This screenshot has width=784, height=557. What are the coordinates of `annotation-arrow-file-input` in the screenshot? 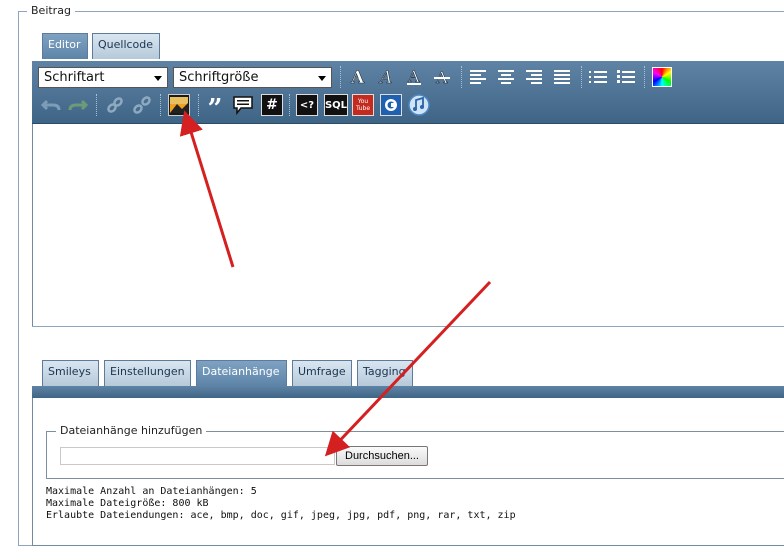 It's located at (408, 368).